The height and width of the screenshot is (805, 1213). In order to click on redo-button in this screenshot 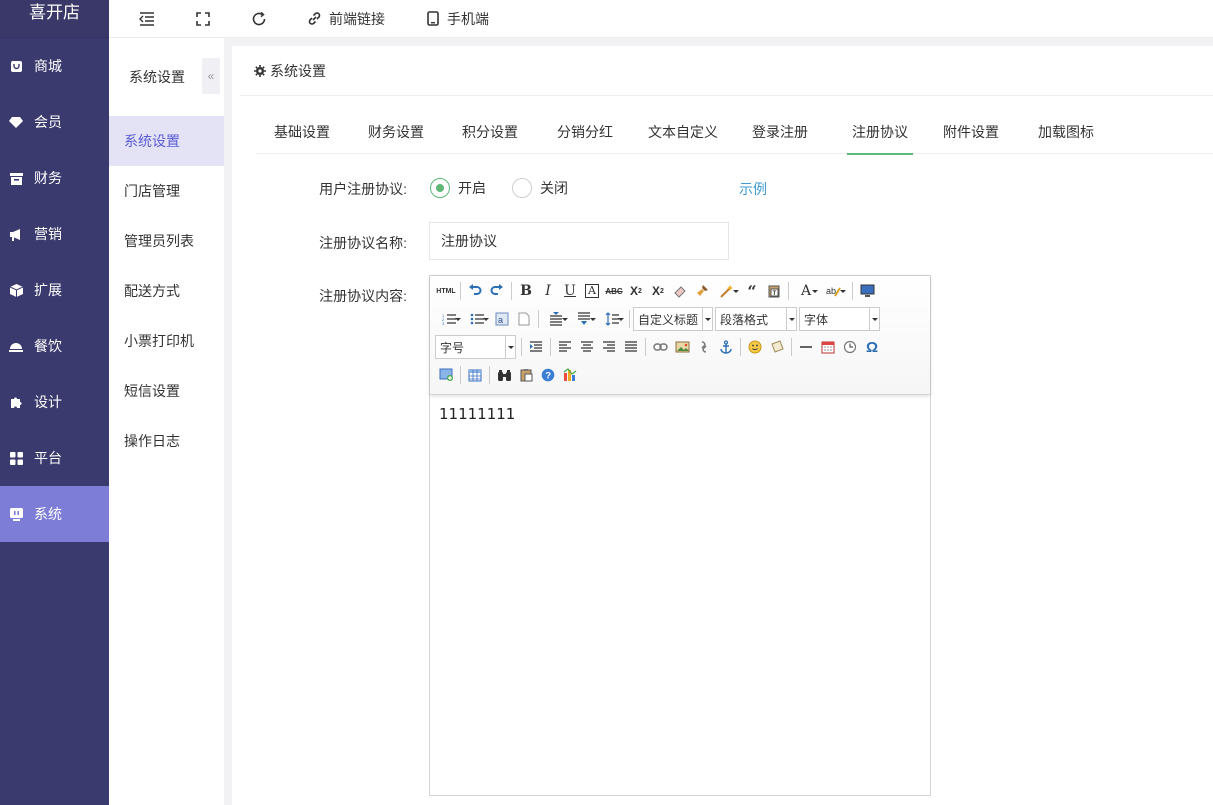, I will do `click(497, 291)`.